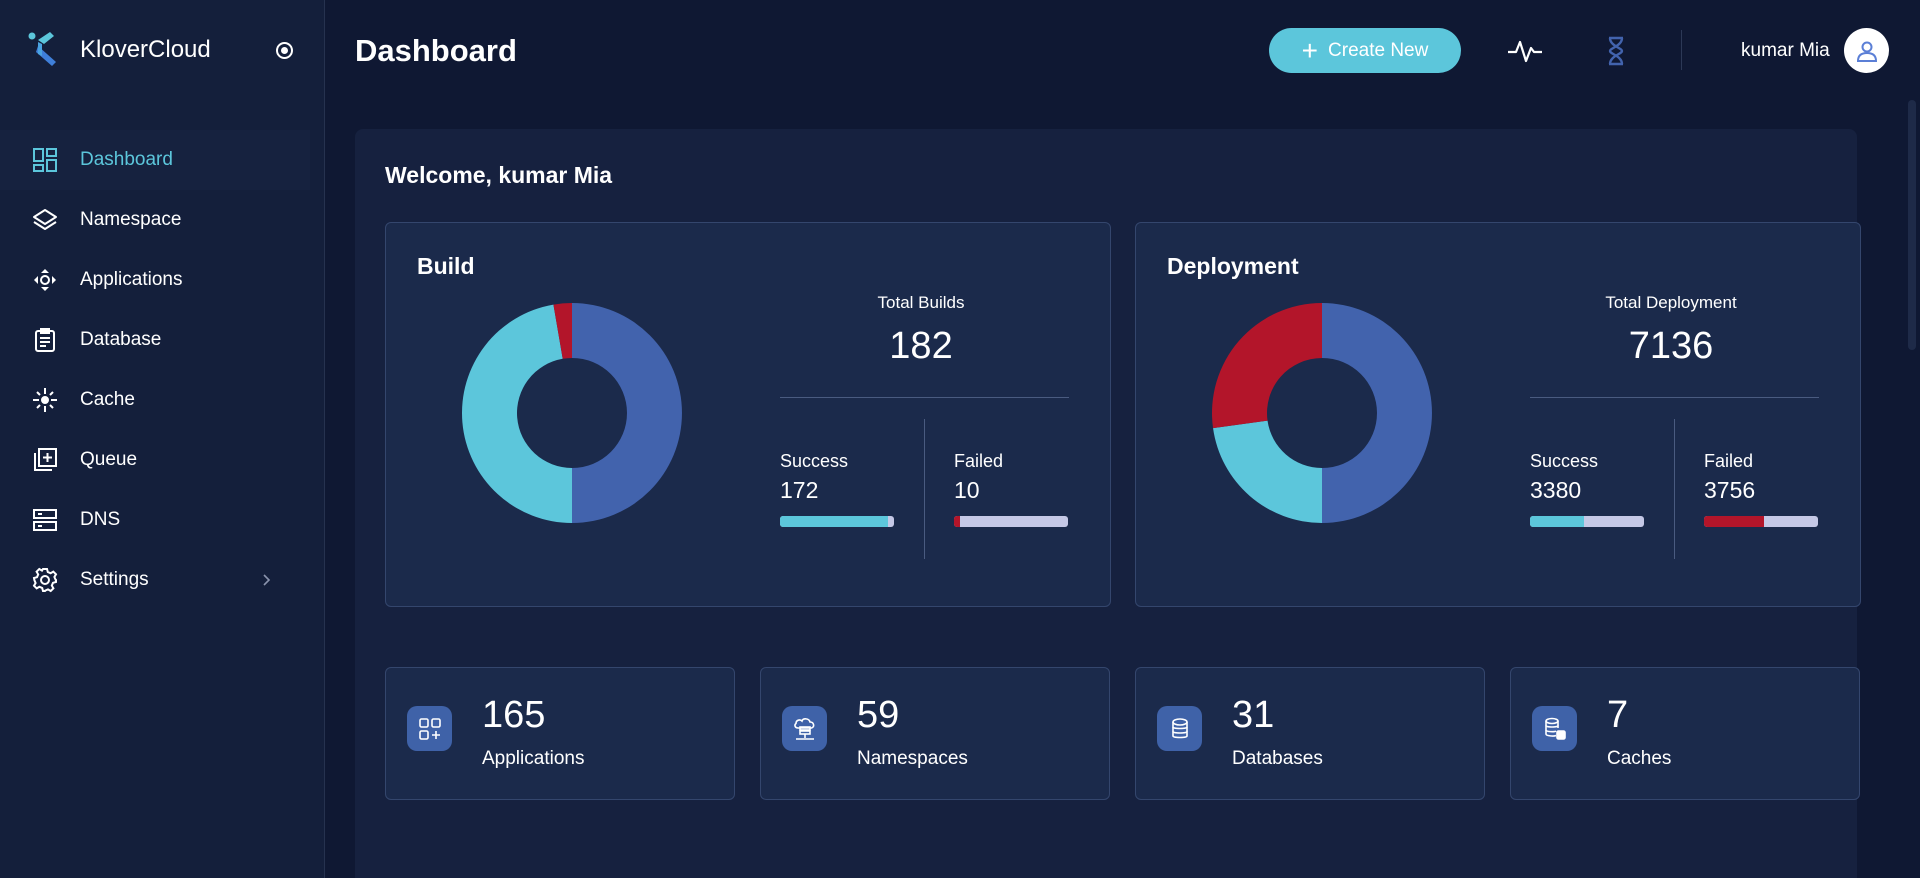 This screenshot has width=1920, height=878. Describe the element at coordinates (1564, 461) in the screenshot. I see `deployment-success-label: Success` at that location.